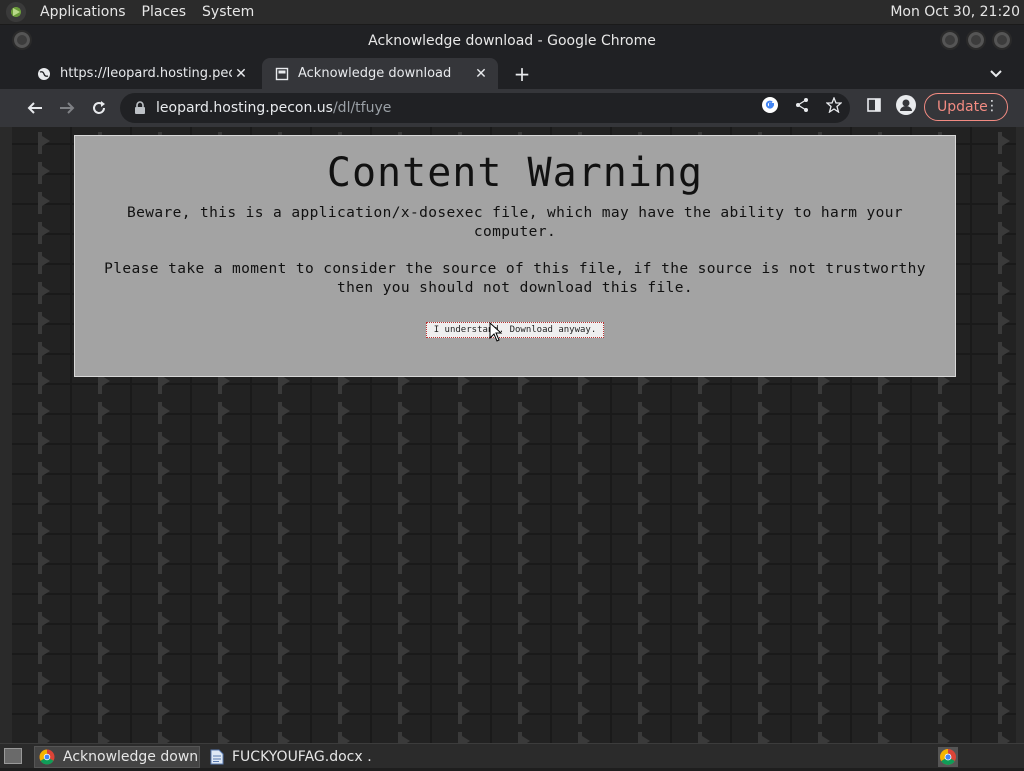 This screenshot has width=1024, height=771. I want to click on google-lens-icon, so click(770, 105).